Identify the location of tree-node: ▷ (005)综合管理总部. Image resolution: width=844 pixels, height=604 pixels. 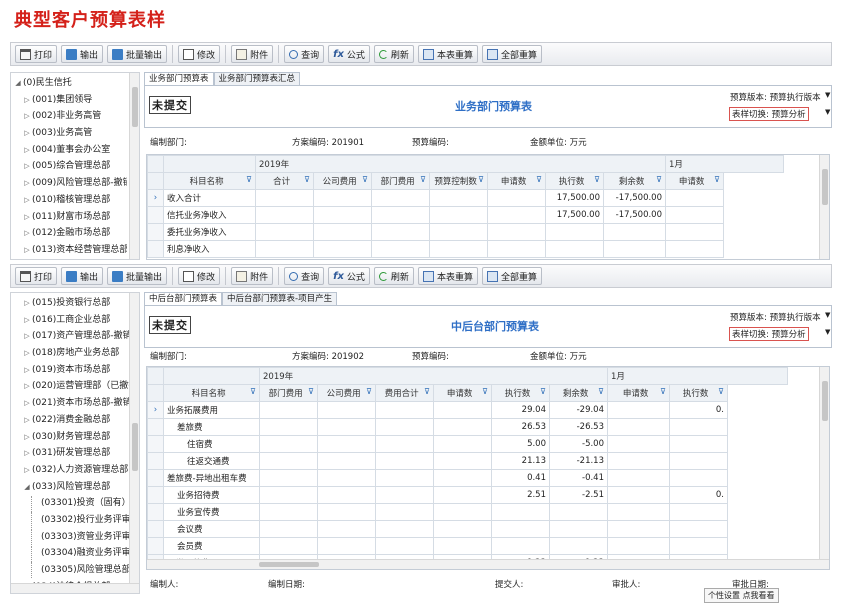
(70, 166).